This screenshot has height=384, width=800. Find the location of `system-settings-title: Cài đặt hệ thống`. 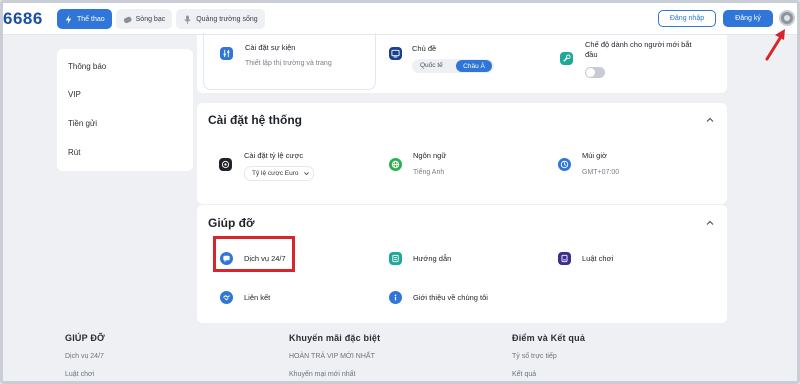

system-settings-title: Cài đặt hệ thống is located at coordinates (255, 120).